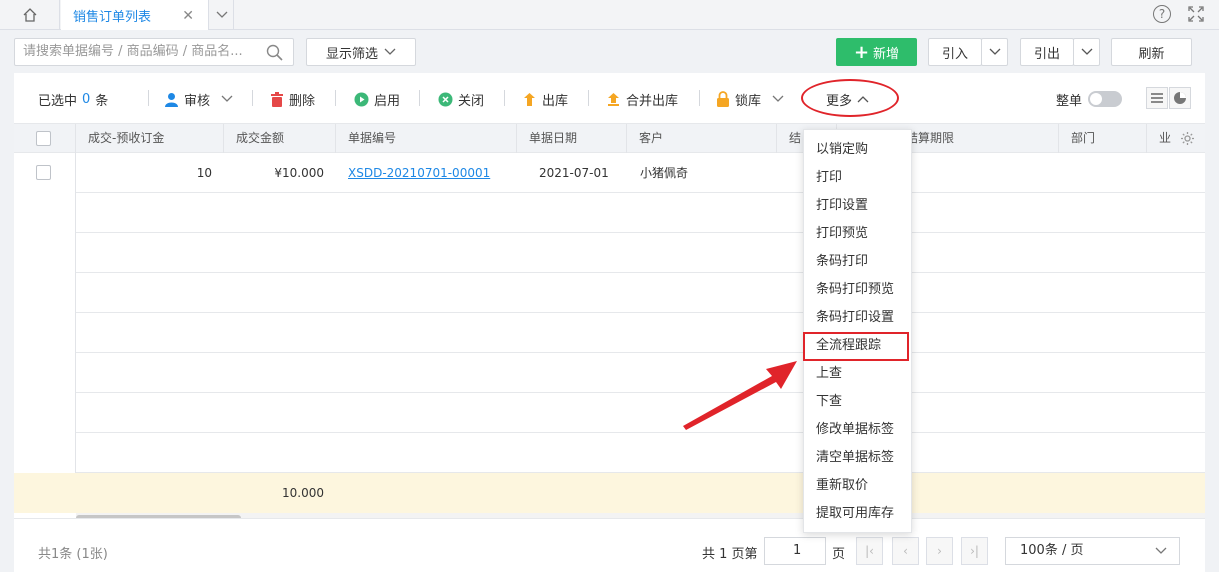 The width and height of the screenshot is (1219, 572). I want to click on outbound-label: 出库, so click(555, 101).